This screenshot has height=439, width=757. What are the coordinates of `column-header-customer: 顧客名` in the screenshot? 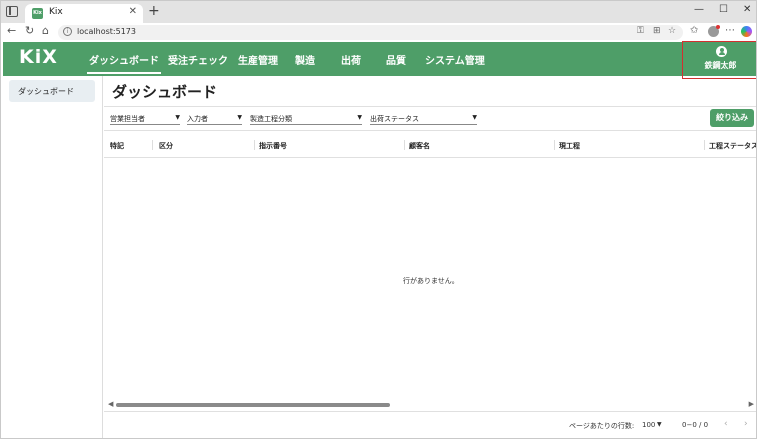 It's located at (419, 146).